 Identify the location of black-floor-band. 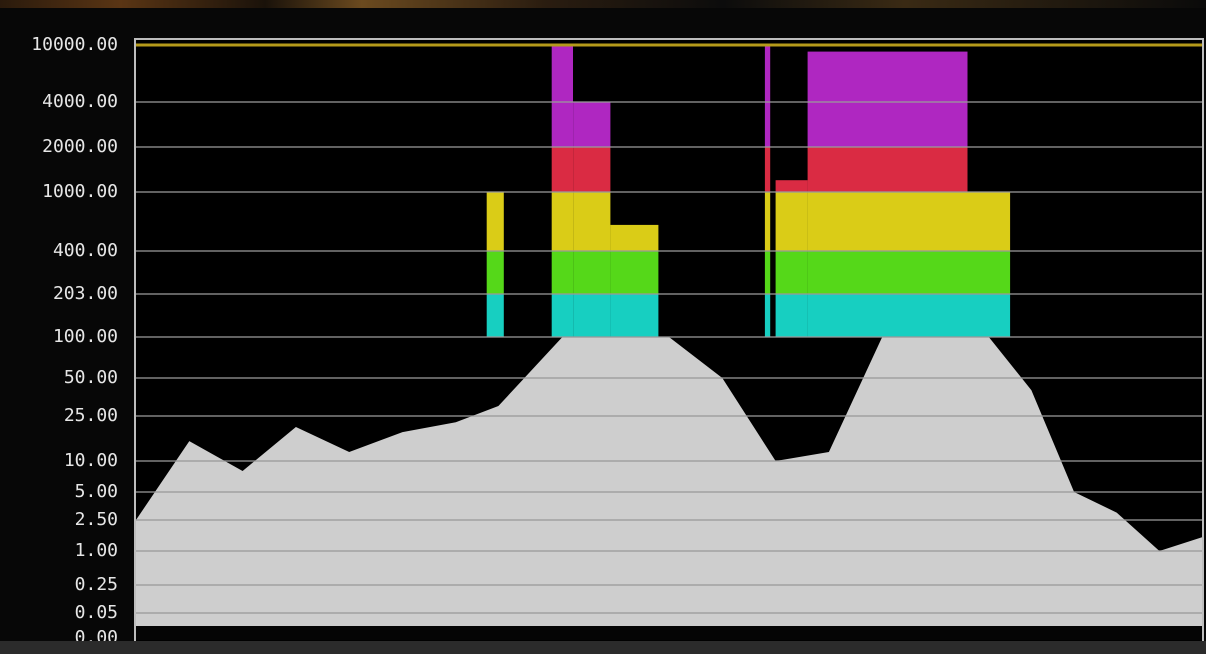
(669, 633).